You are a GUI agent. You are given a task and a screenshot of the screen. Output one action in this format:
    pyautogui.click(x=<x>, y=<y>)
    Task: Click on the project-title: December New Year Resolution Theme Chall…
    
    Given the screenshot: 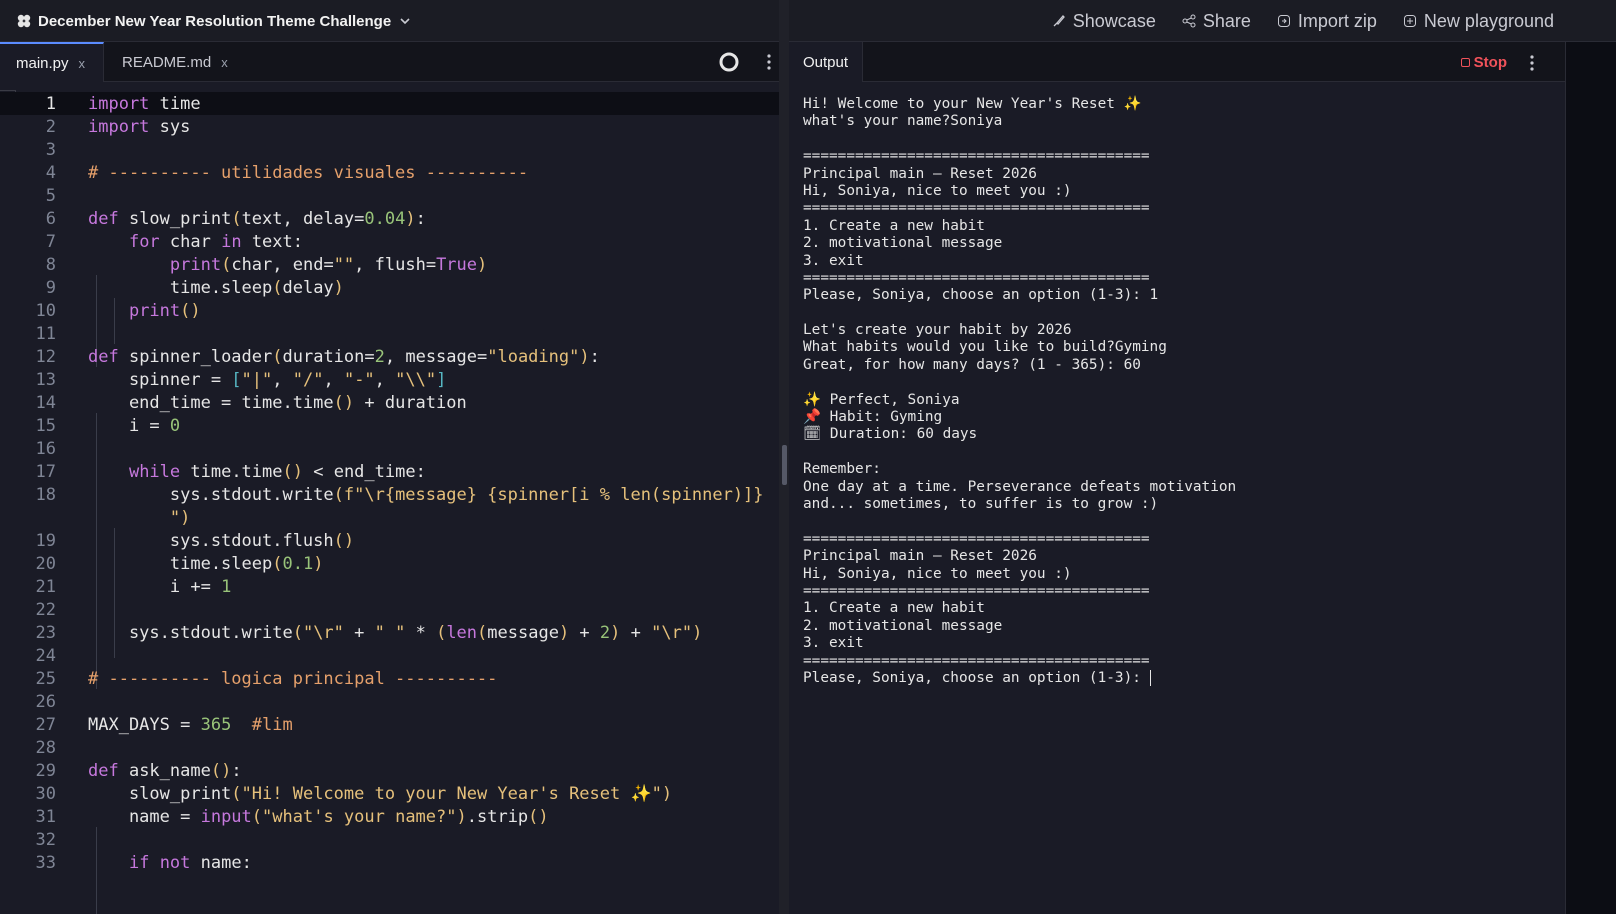 What is the action you would take?
    pyautogui.click(x=215, y=21)
    